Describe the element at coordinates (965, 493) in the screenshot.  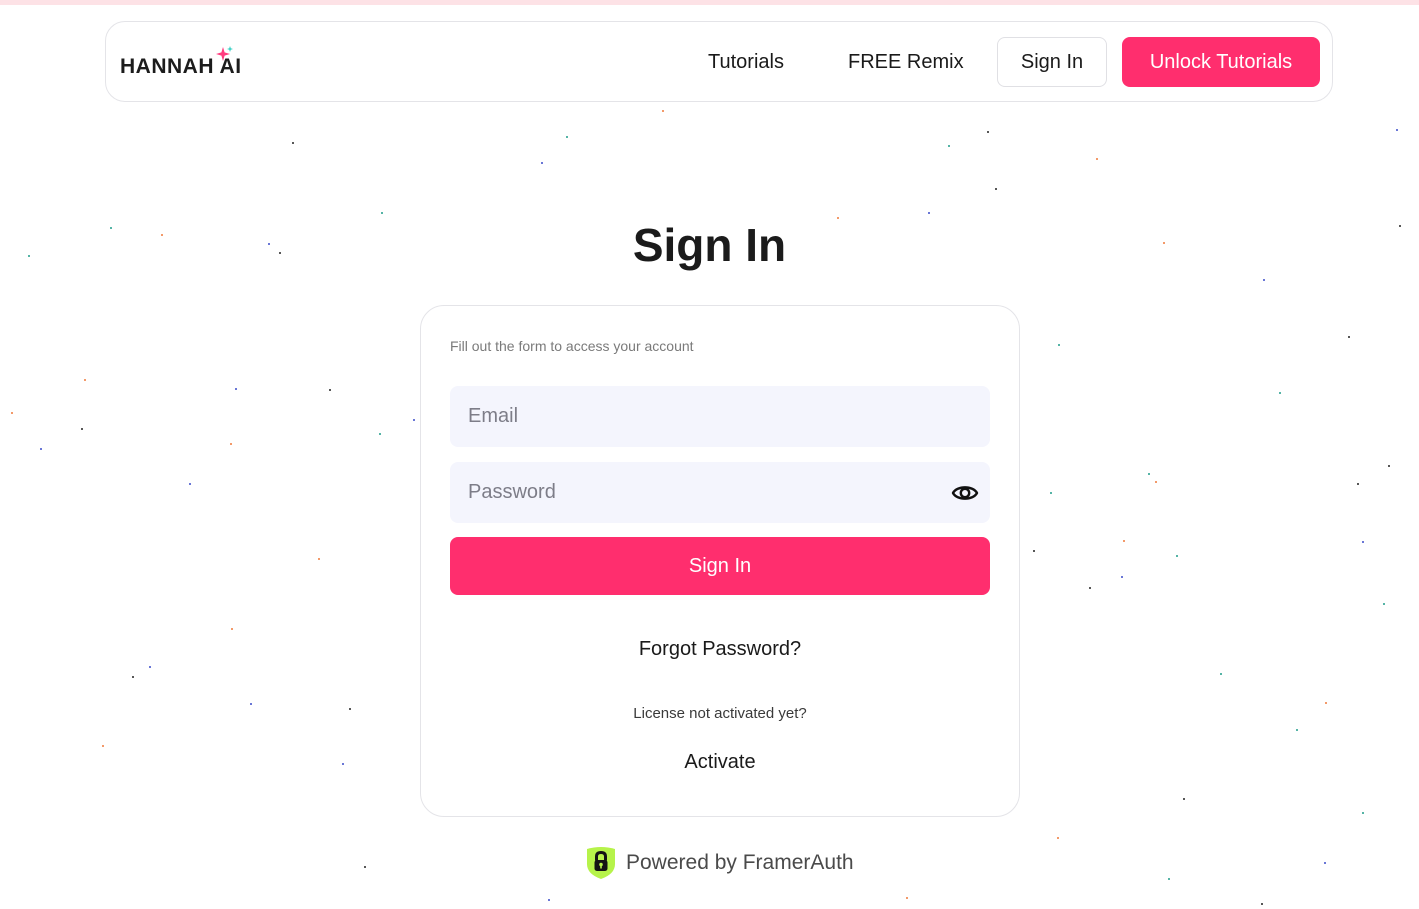
I see `eye-icon` at that location.